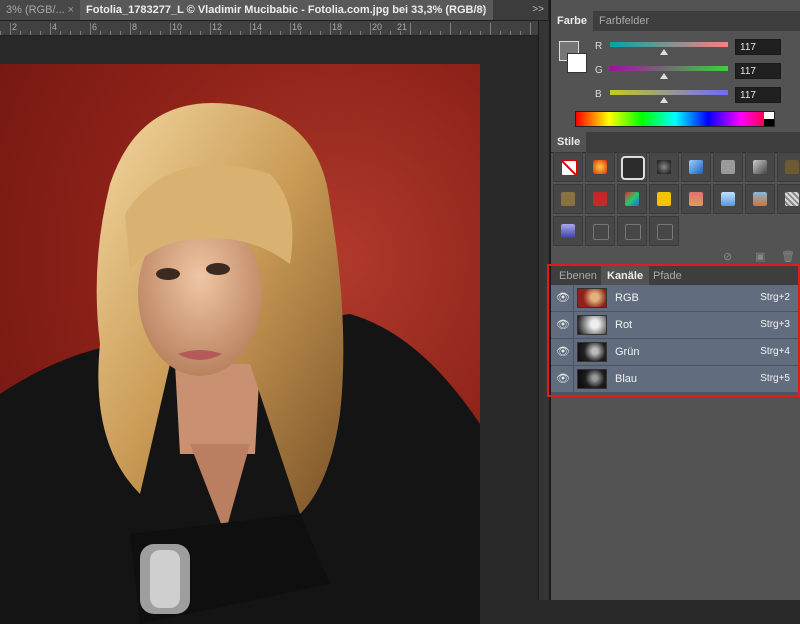  What do you see at coordinates (758, 95) in the screenshot?
I see `slider-b-value-field: 117` at bounding box center [758, 95].